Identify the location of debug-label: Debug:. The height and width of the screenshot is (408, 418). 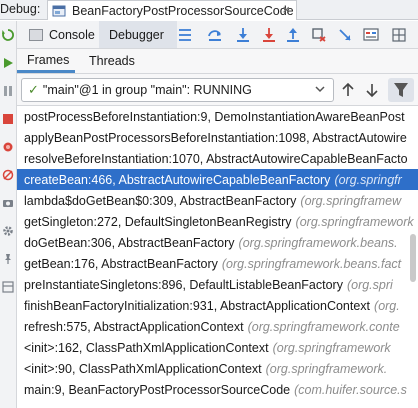
(20, 9).